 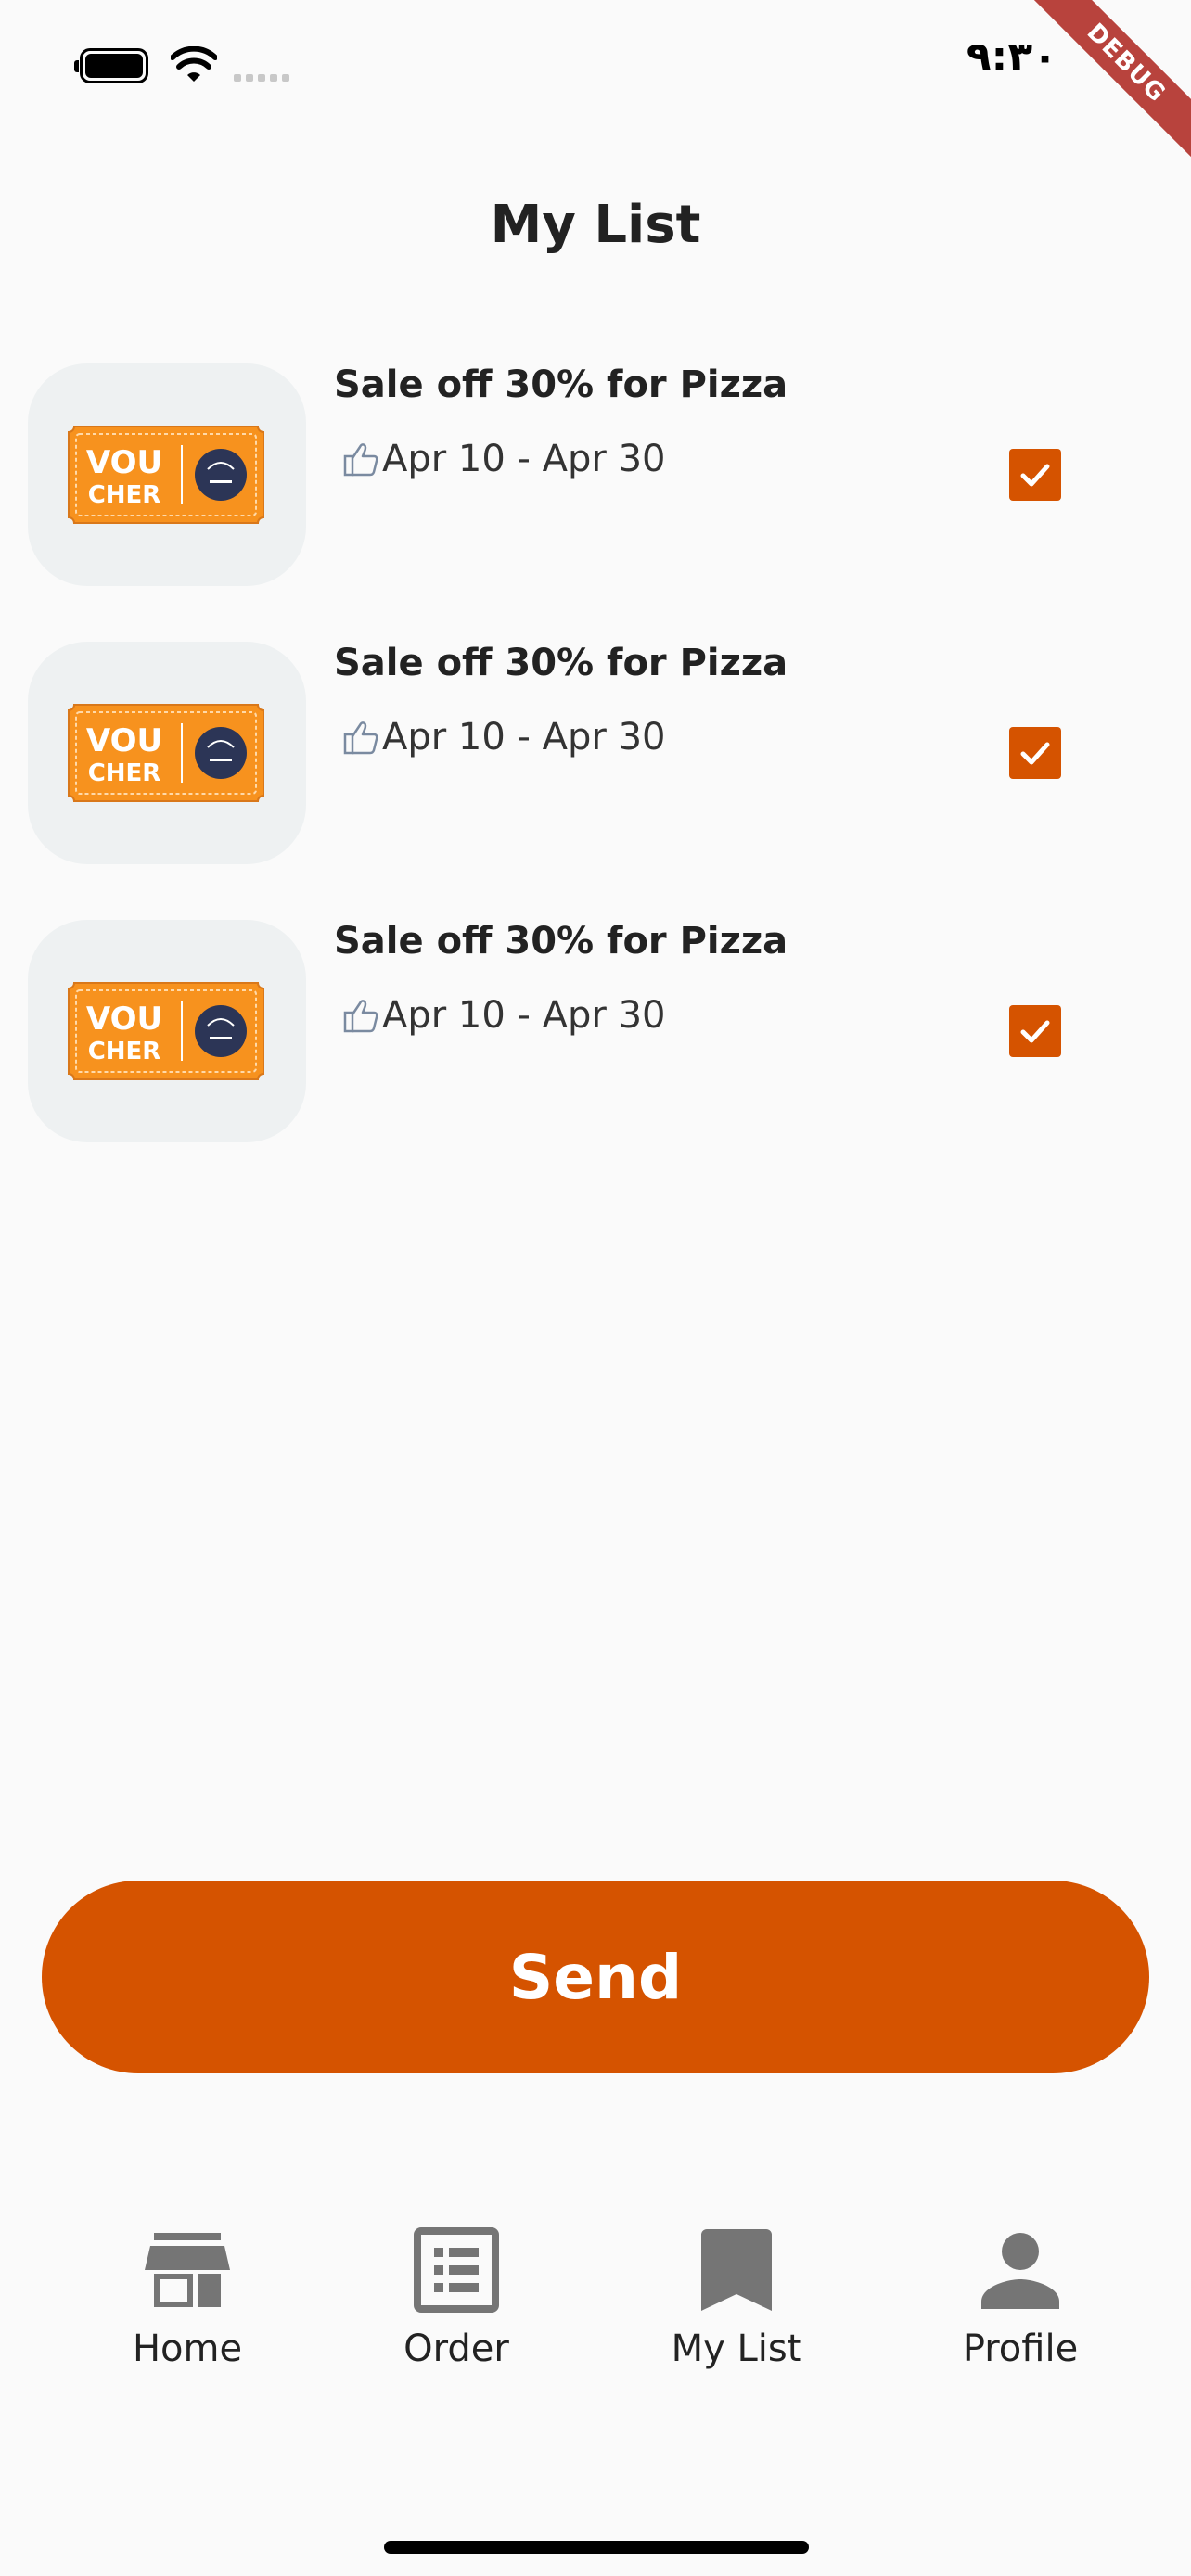 I want to click on person-icon, so click(x=1020, y=2271).